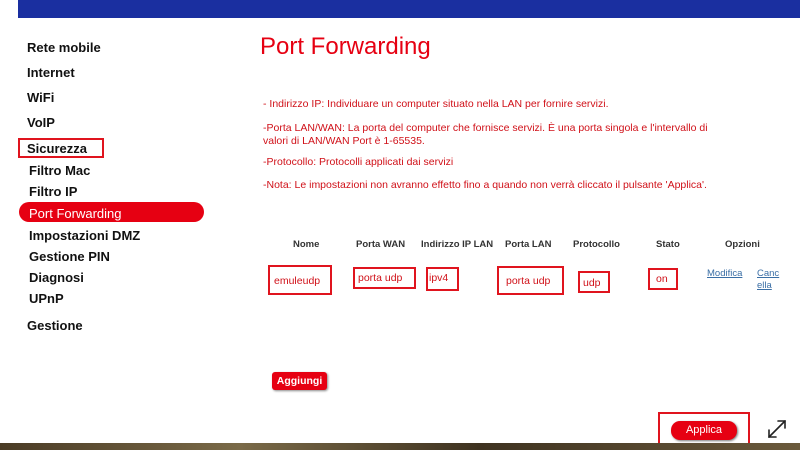 This screenshot has width=800, height=450. Describe the element at coordinates (742, 244) in the screenshot. I see `column-header-opzioni: Opzioni` at that location.